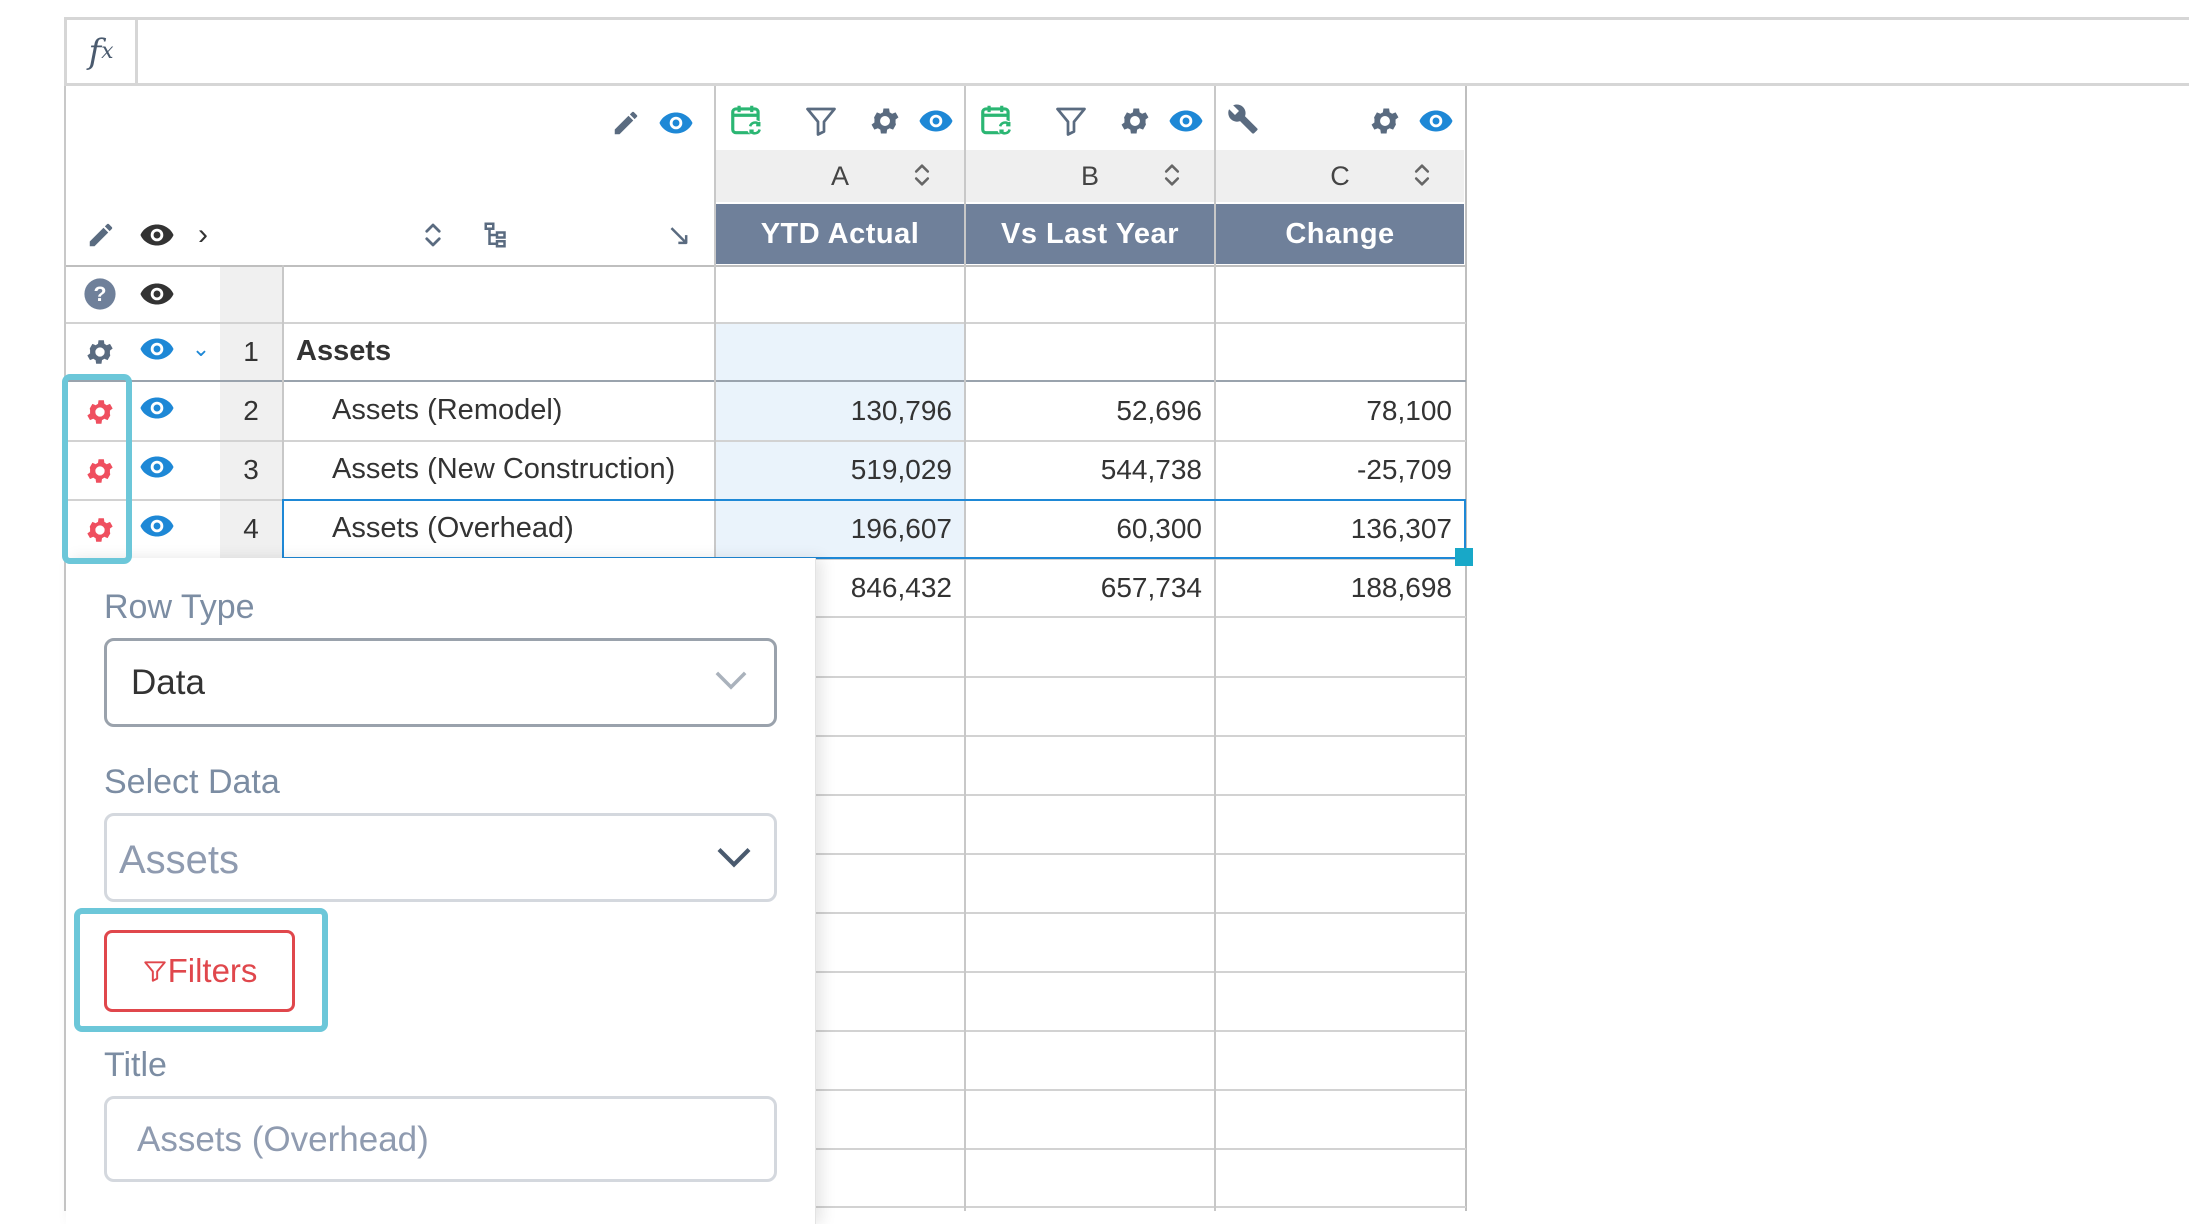 This screenshot has height=1224, width=2189. Describe the element at coordinates (107, 51) in the screenshot. I see `fx-sub: x` at that location.